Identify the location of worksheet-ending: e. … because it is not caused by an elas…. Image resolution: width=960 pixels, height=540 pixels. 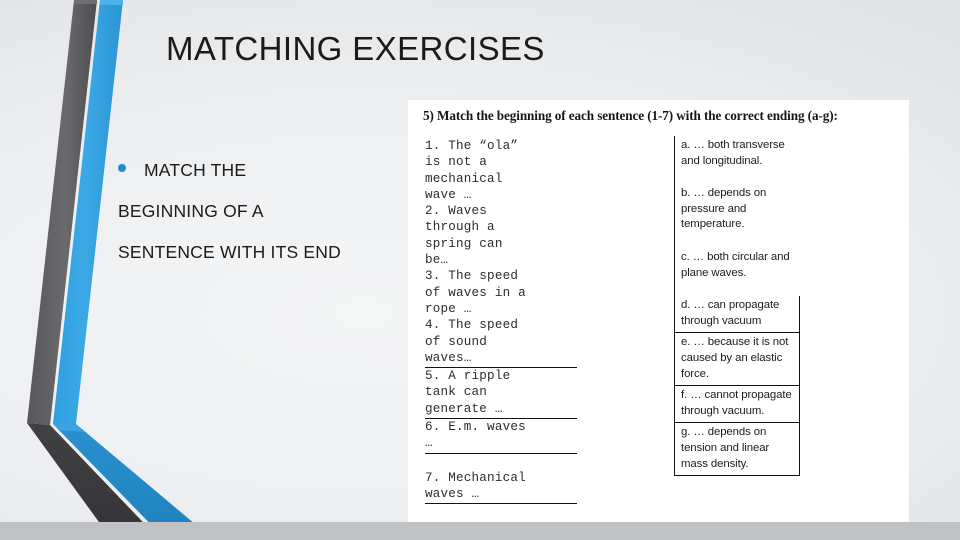
(737, 360).